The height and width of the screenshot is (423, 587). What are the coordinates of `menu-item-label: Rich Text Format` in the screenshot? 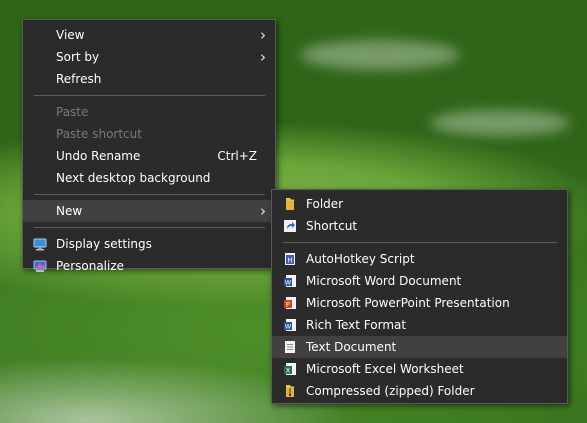 It's located at (356, 325).